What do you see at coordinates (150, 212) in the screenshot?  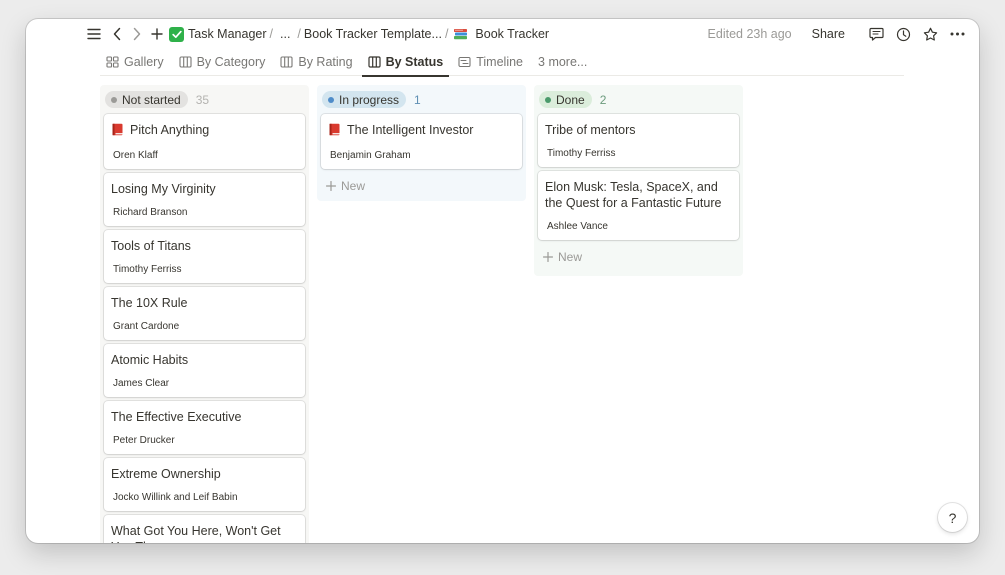 I see `card-author: Richard Branson` at bounding box center [150, 212].